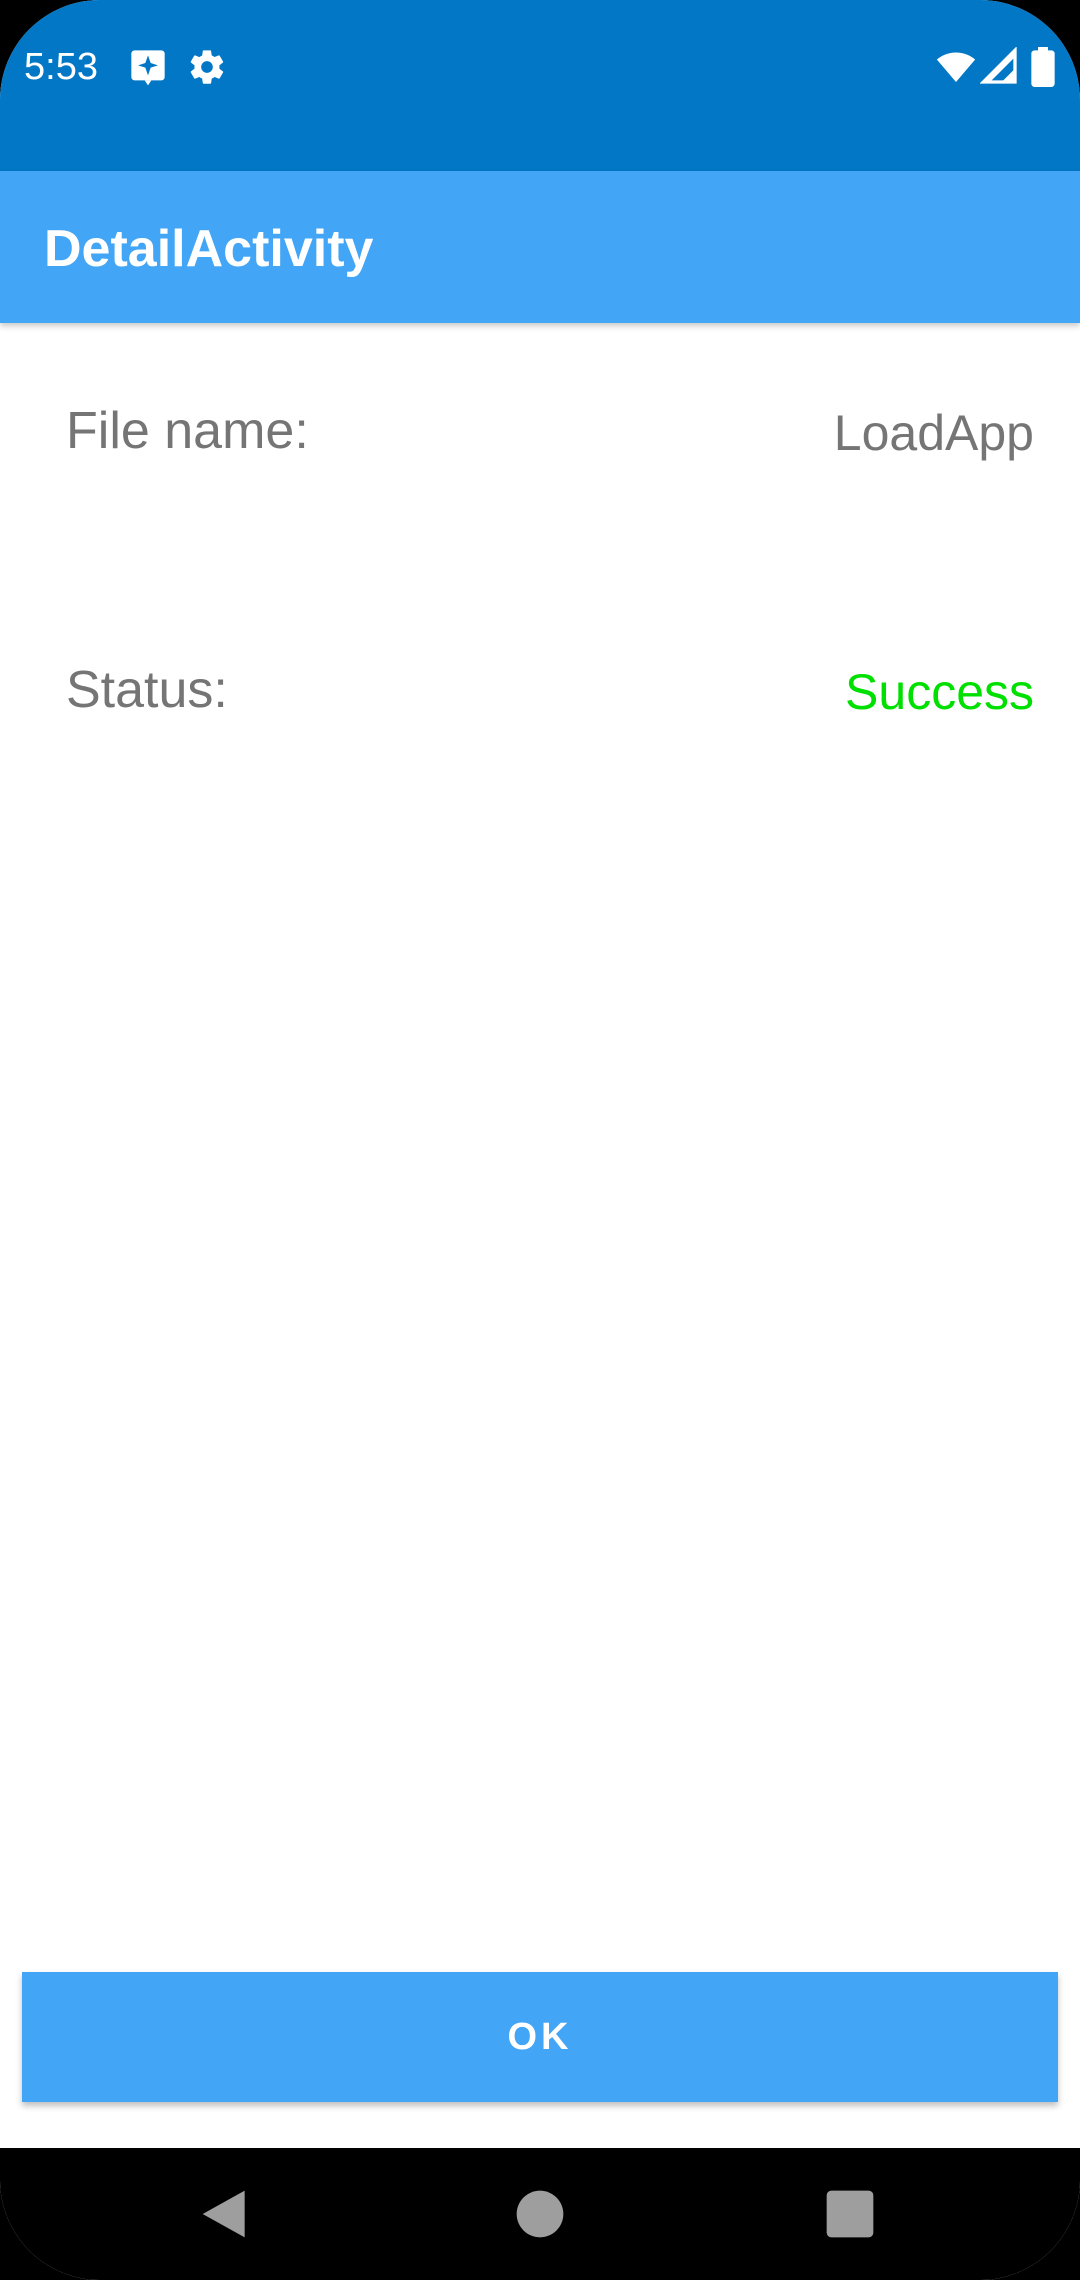  Describe the element at coordinates (939, 692) in the screenshot. I see `status-value: Success` at that location.